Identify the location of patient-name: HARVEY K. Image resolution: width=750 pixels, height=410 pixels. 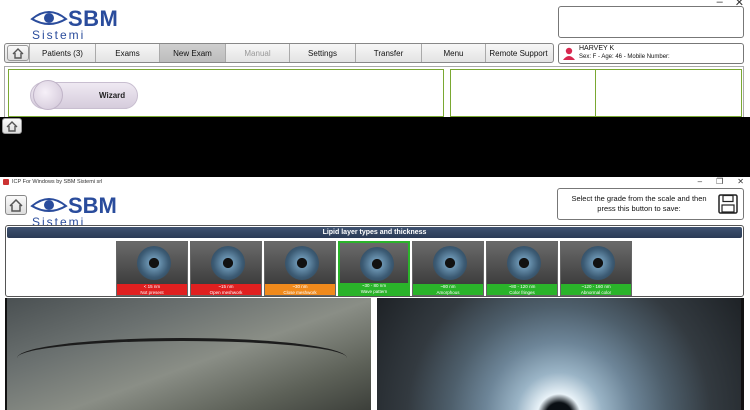
(597, 48).